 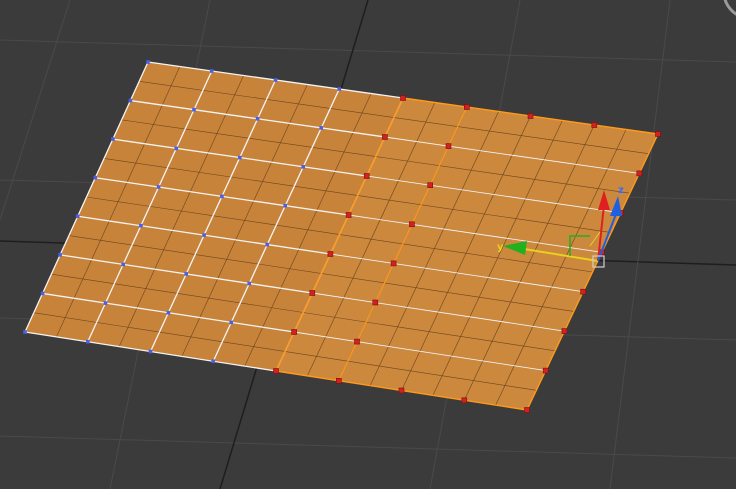 I want to click on gizmo-z-label: z, so click(x=621, y=190).